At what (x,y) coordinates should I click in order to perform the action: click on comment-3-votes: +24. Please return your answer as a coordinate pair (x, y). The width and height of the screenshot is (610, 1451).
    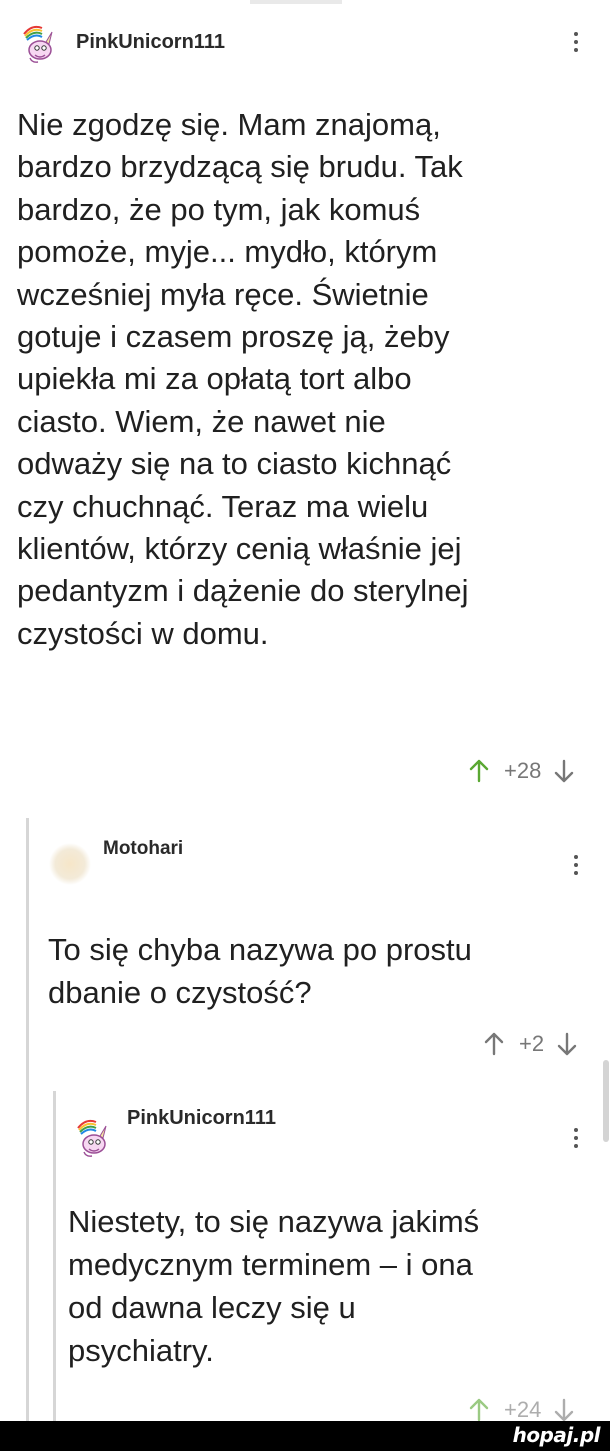
    Looking at the image, I should click on (521, 1410).